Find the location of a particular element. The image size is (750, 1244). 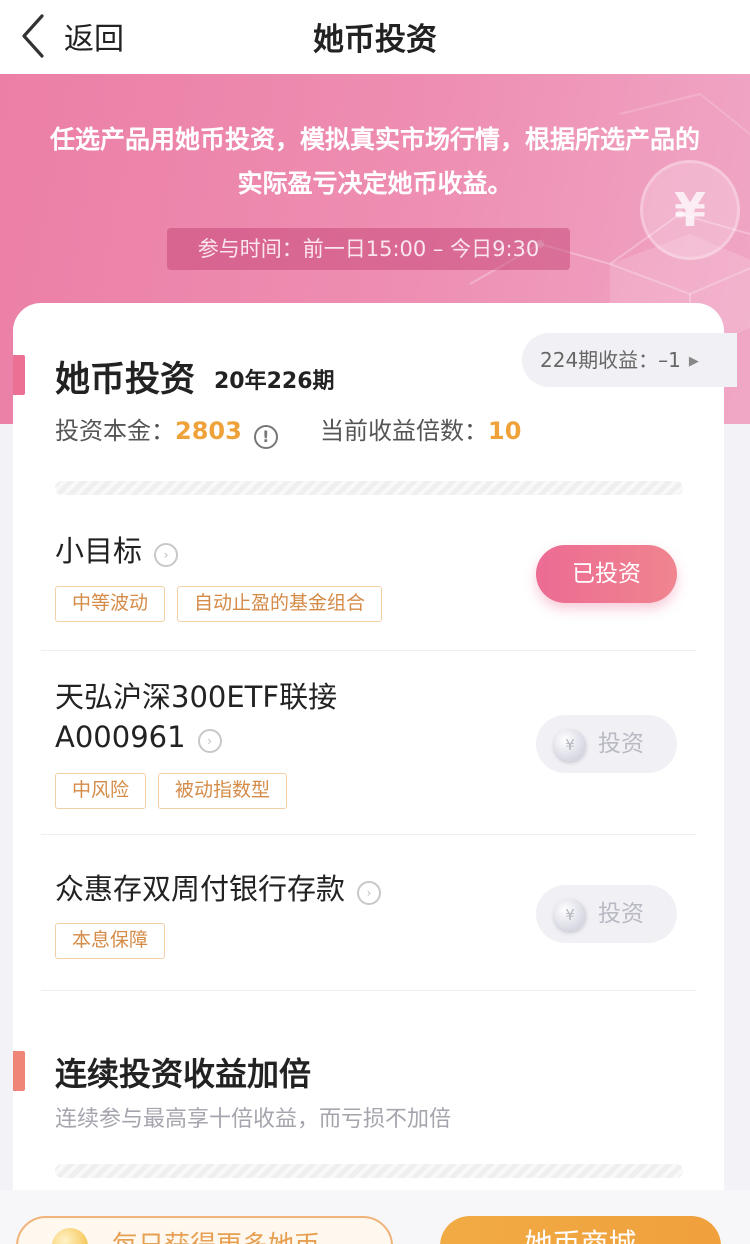

tag-type: 被动指数型 is located at coordinates (223, 791).